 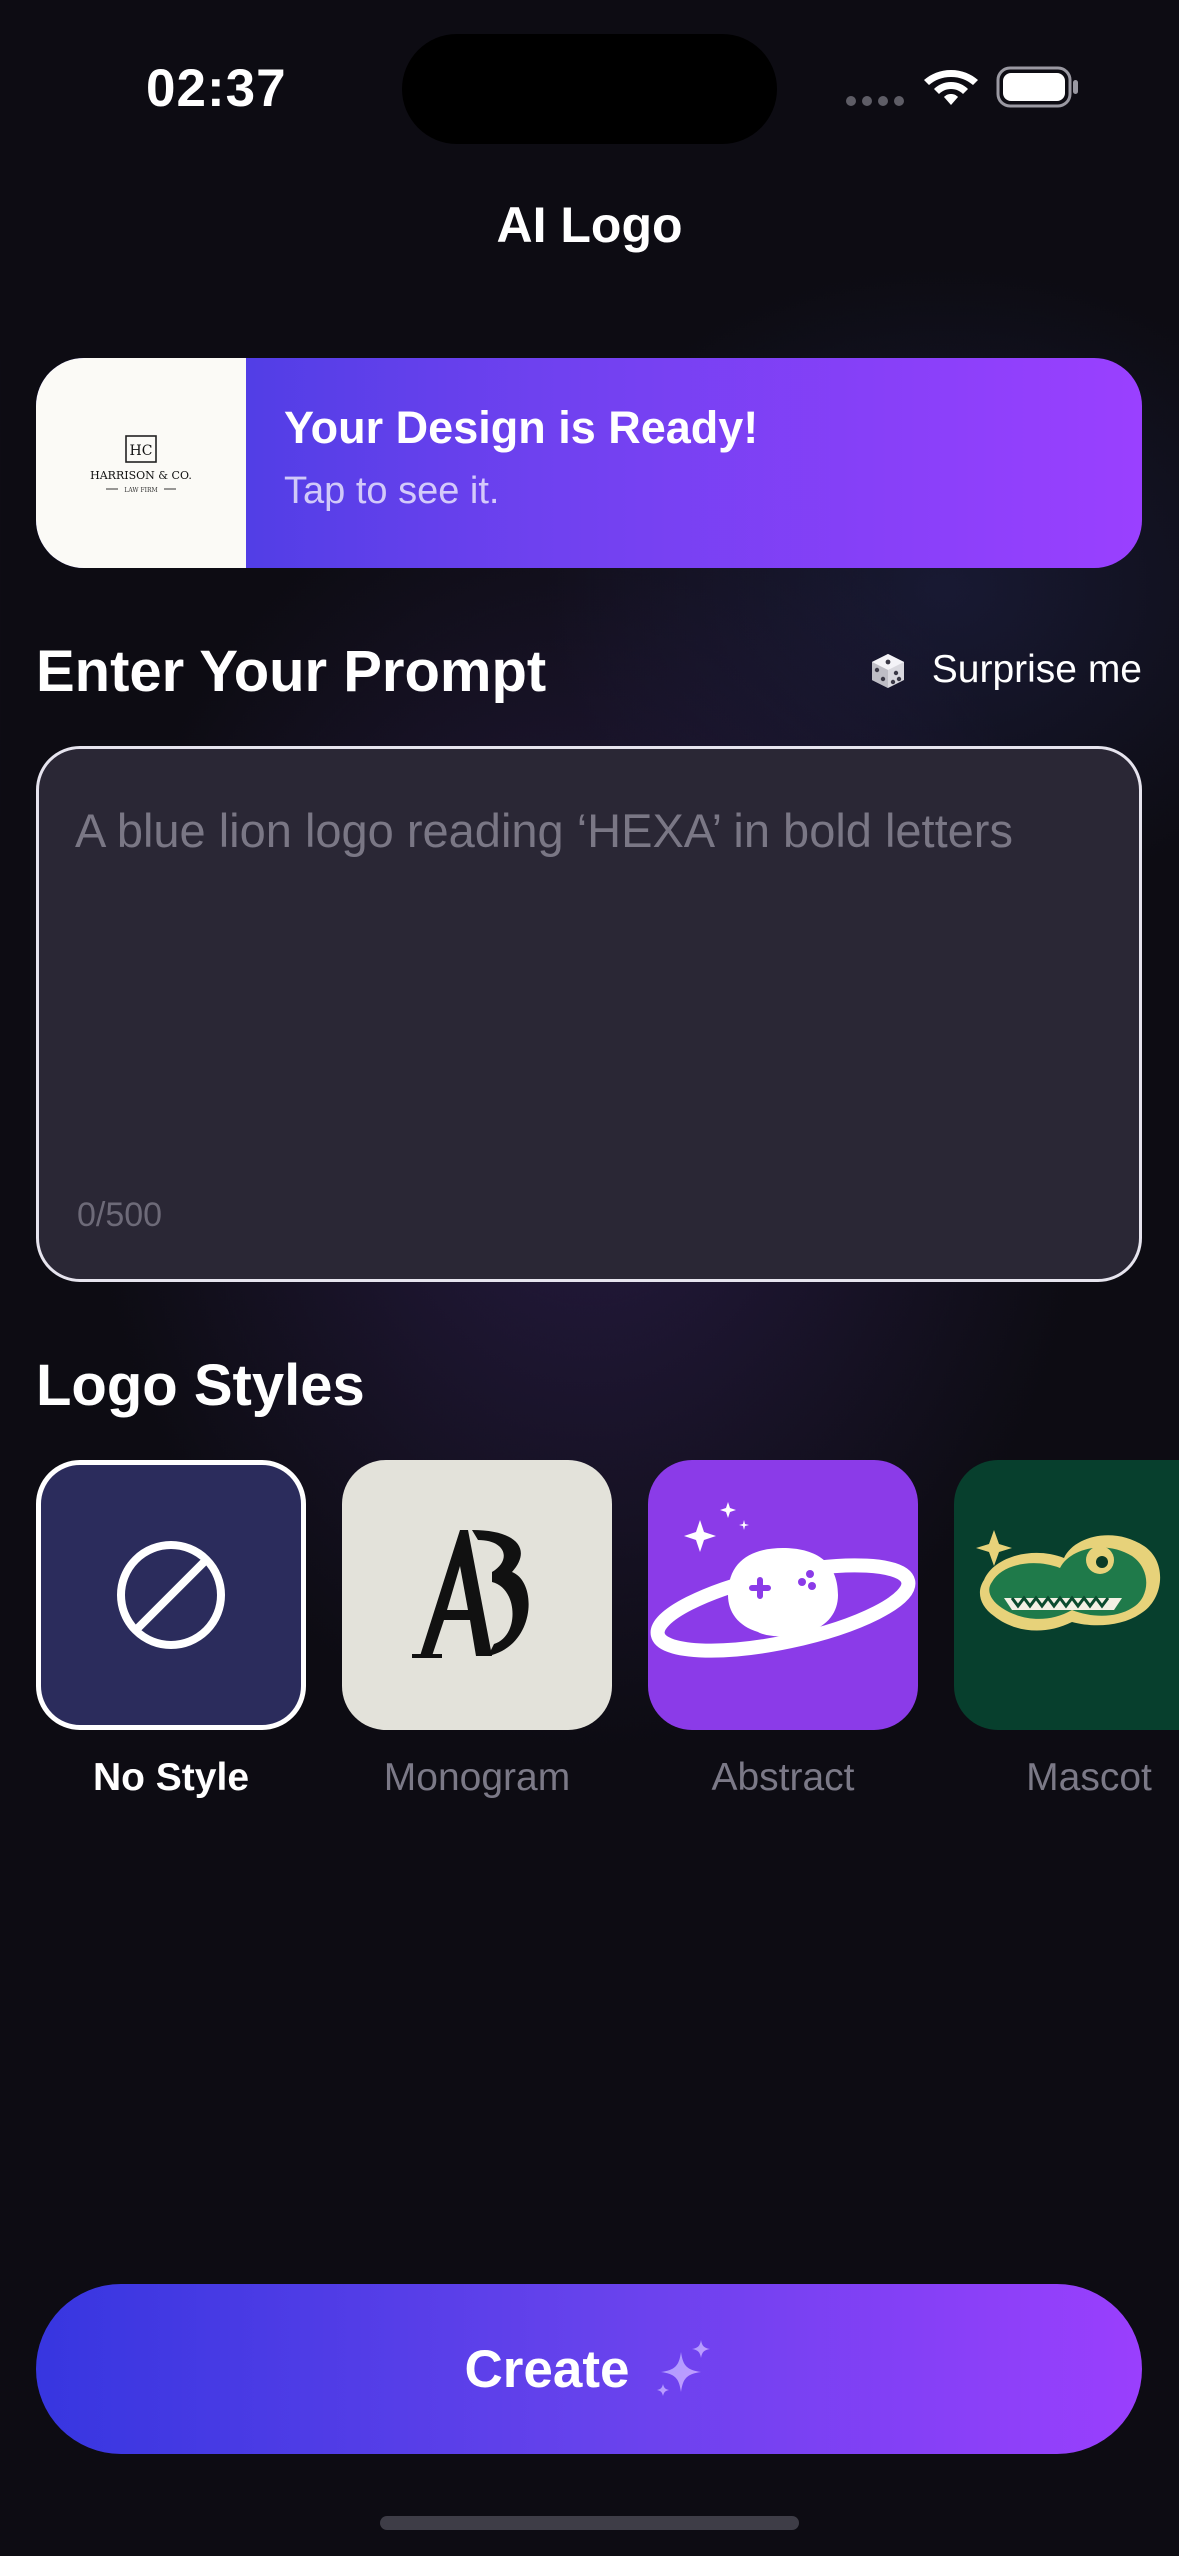 What do you see at coordinates (547, 2369) in the screenshot?
I see `create-button-label: Create` at bounding box center [547, 2369].